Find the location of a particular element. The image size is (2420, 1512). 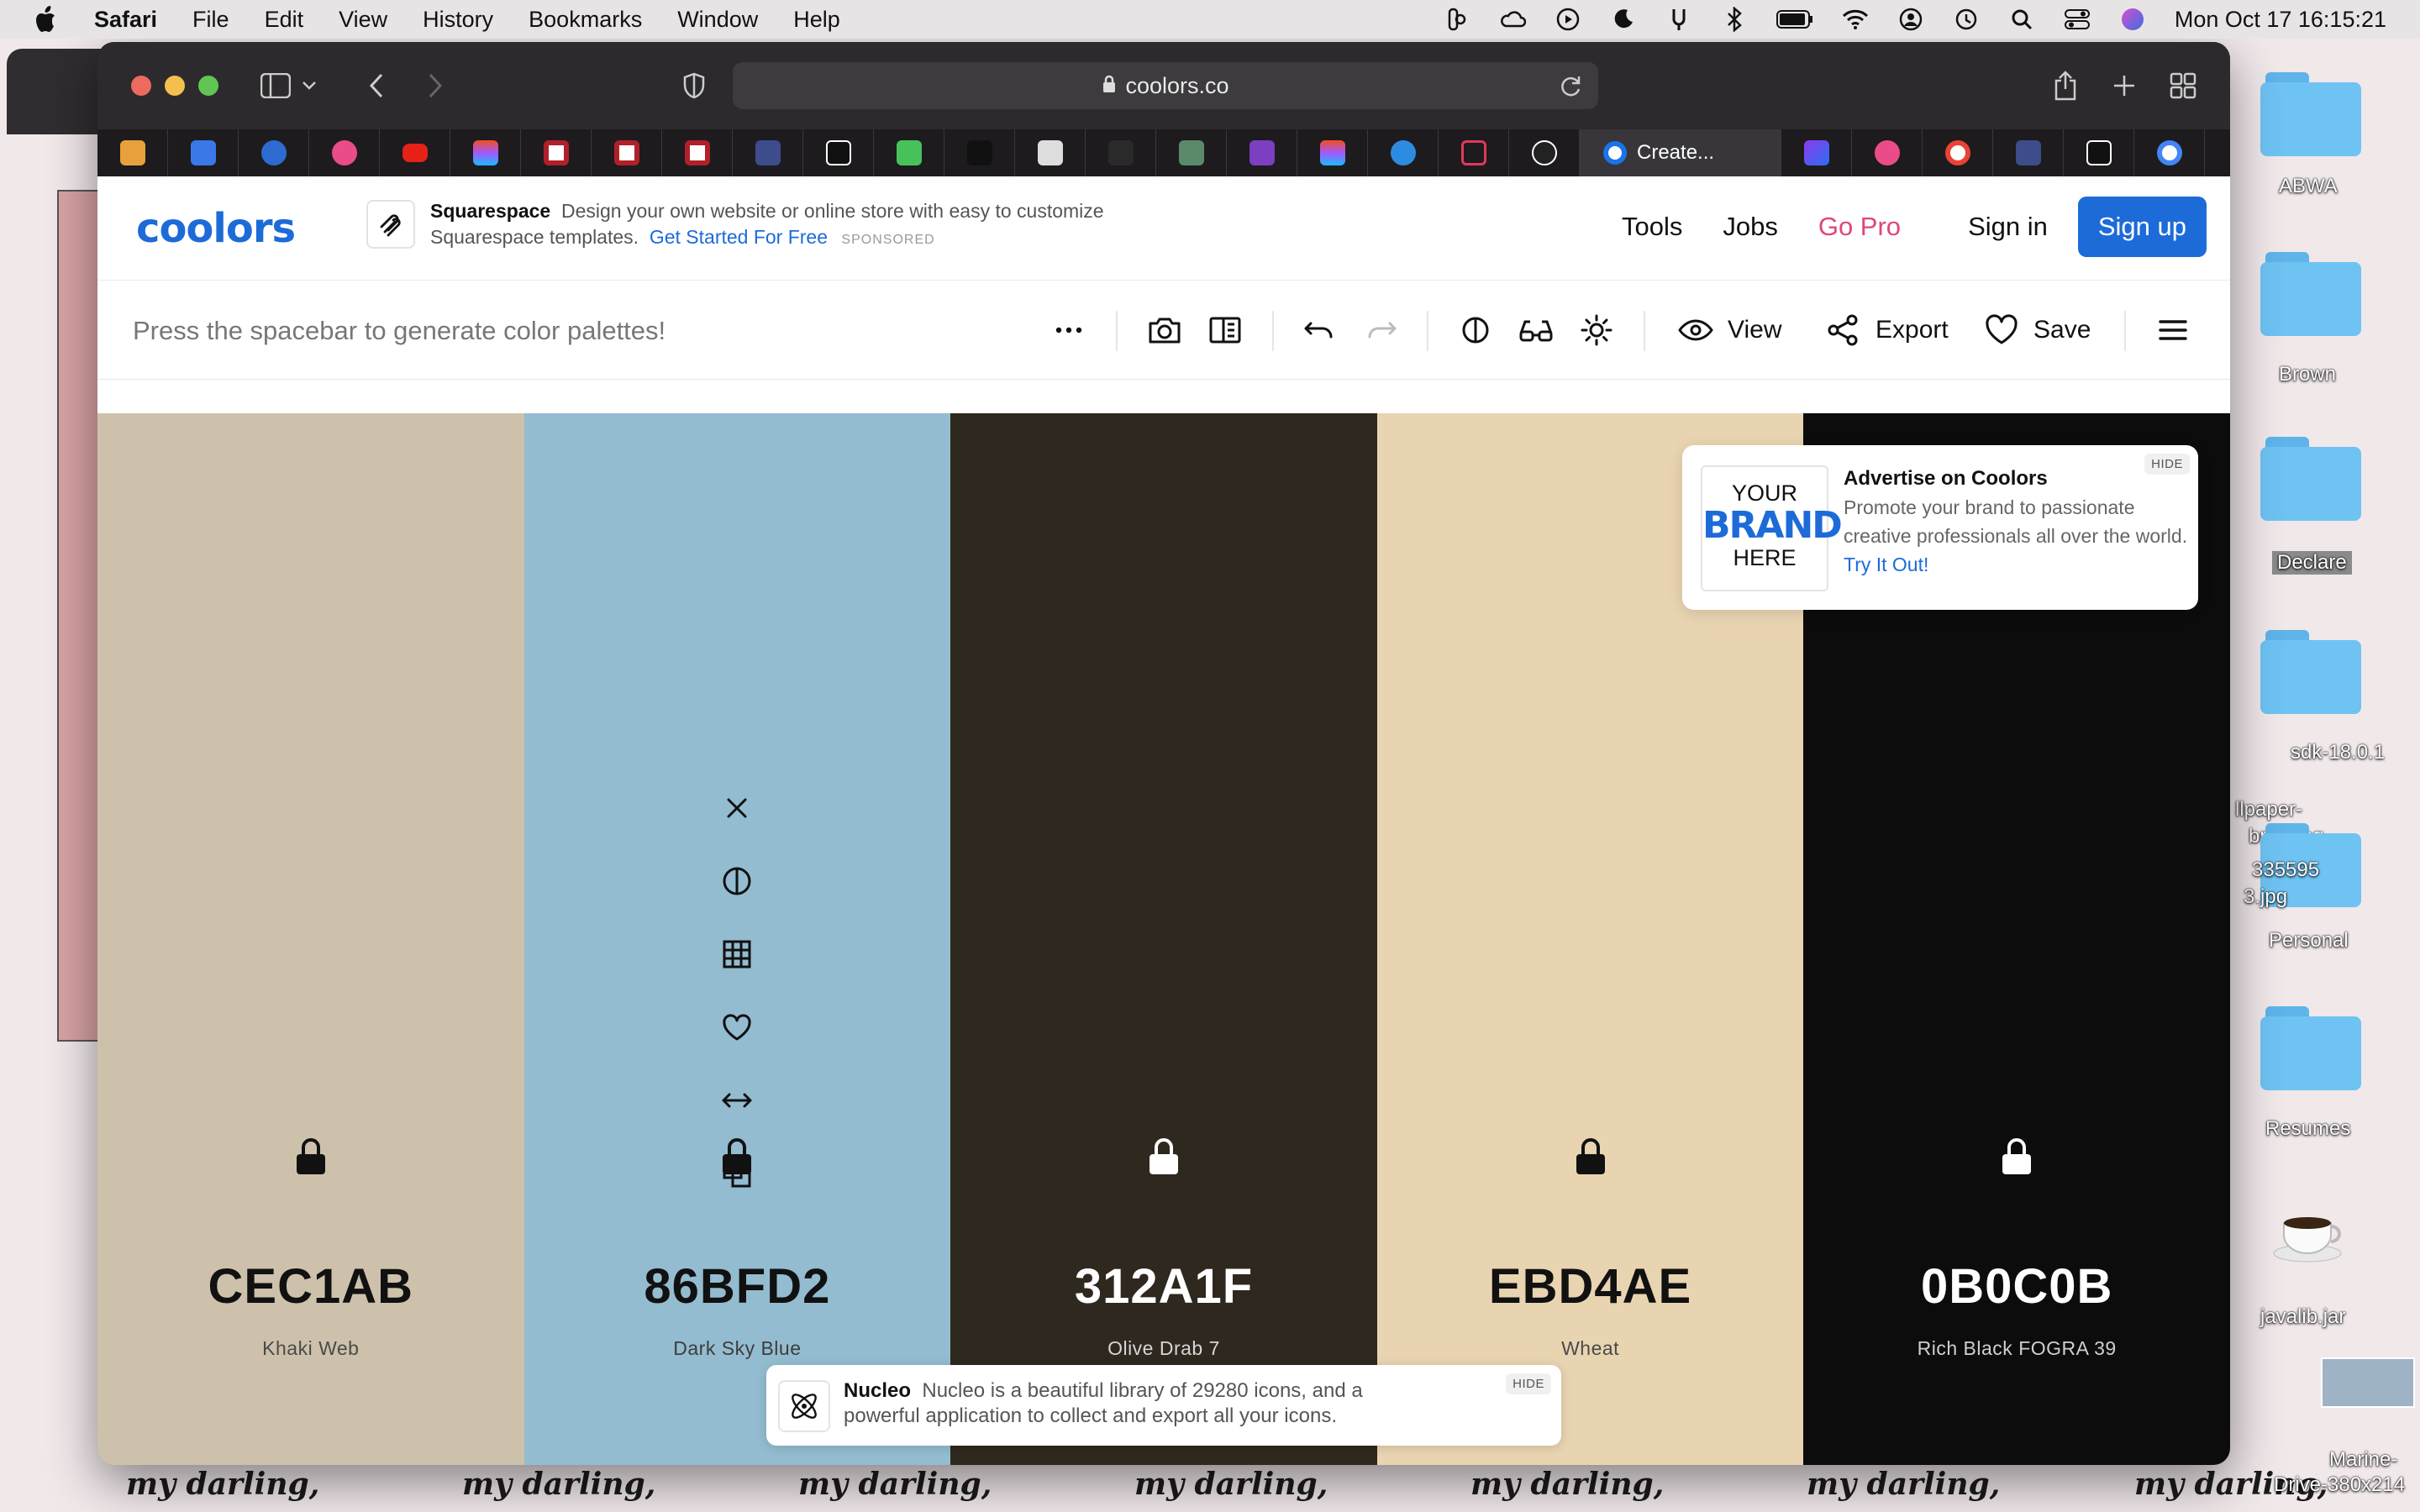

bluetooth-icon is located at coordinates (1735, 19).